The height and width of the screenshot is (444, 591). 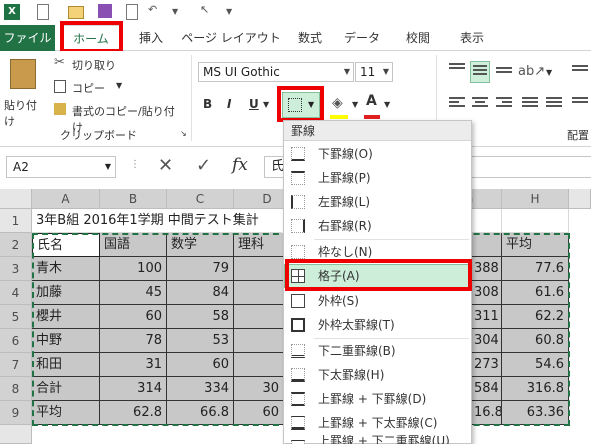 I want to click on fill-color-dropdown-icon: ▼, so click(x=355, y=104).